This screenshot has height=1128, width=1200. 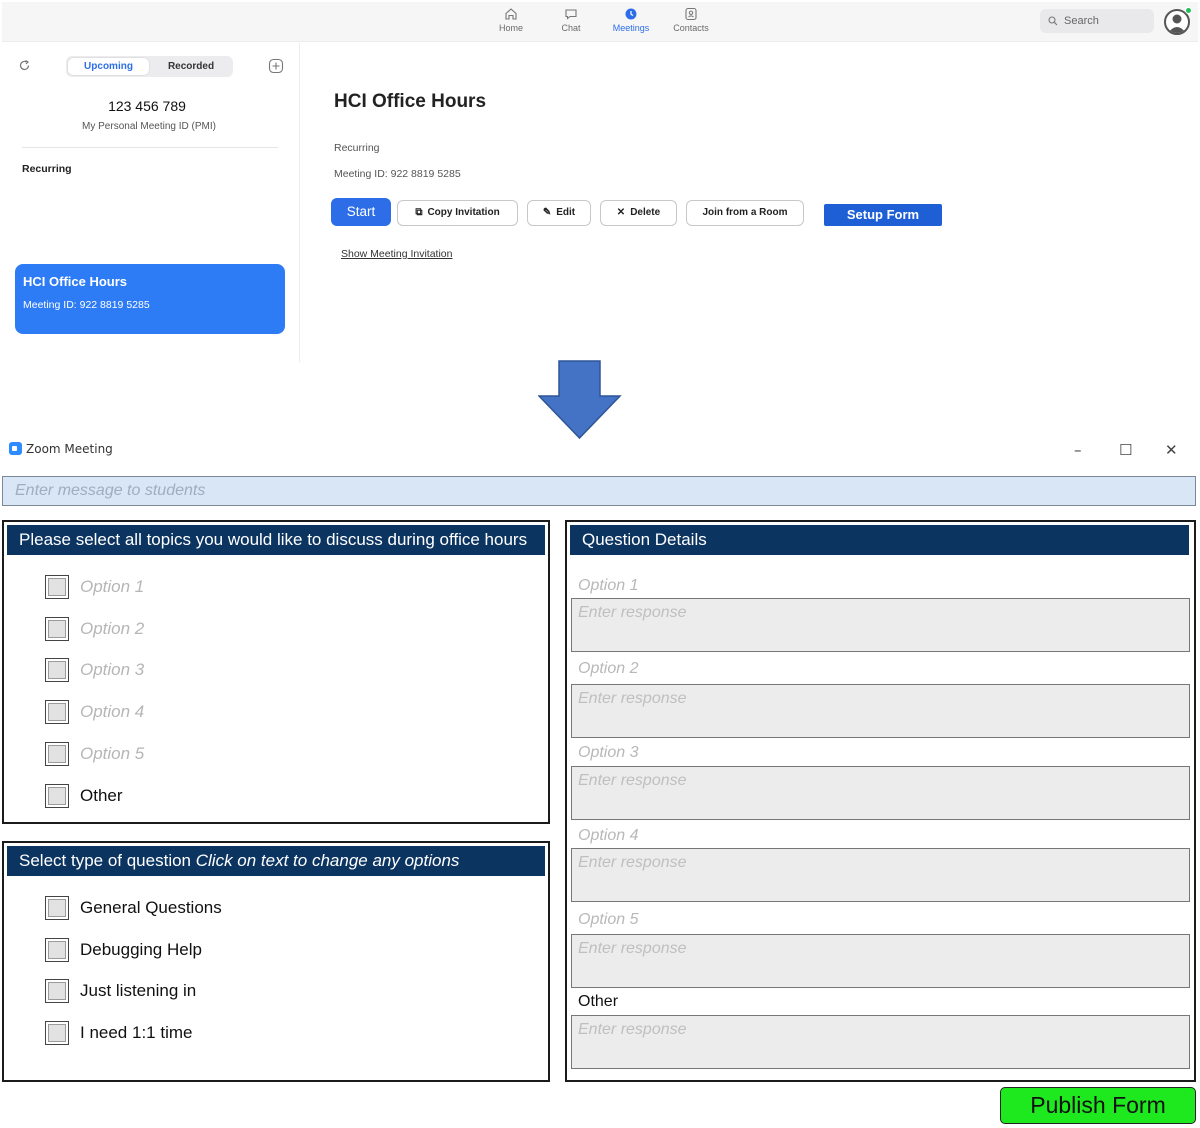 What do you see at coordinates (357, 148) in the screenshot?
I see `meeting-recurring-label: Recurring` at bounding box center [357, 148].